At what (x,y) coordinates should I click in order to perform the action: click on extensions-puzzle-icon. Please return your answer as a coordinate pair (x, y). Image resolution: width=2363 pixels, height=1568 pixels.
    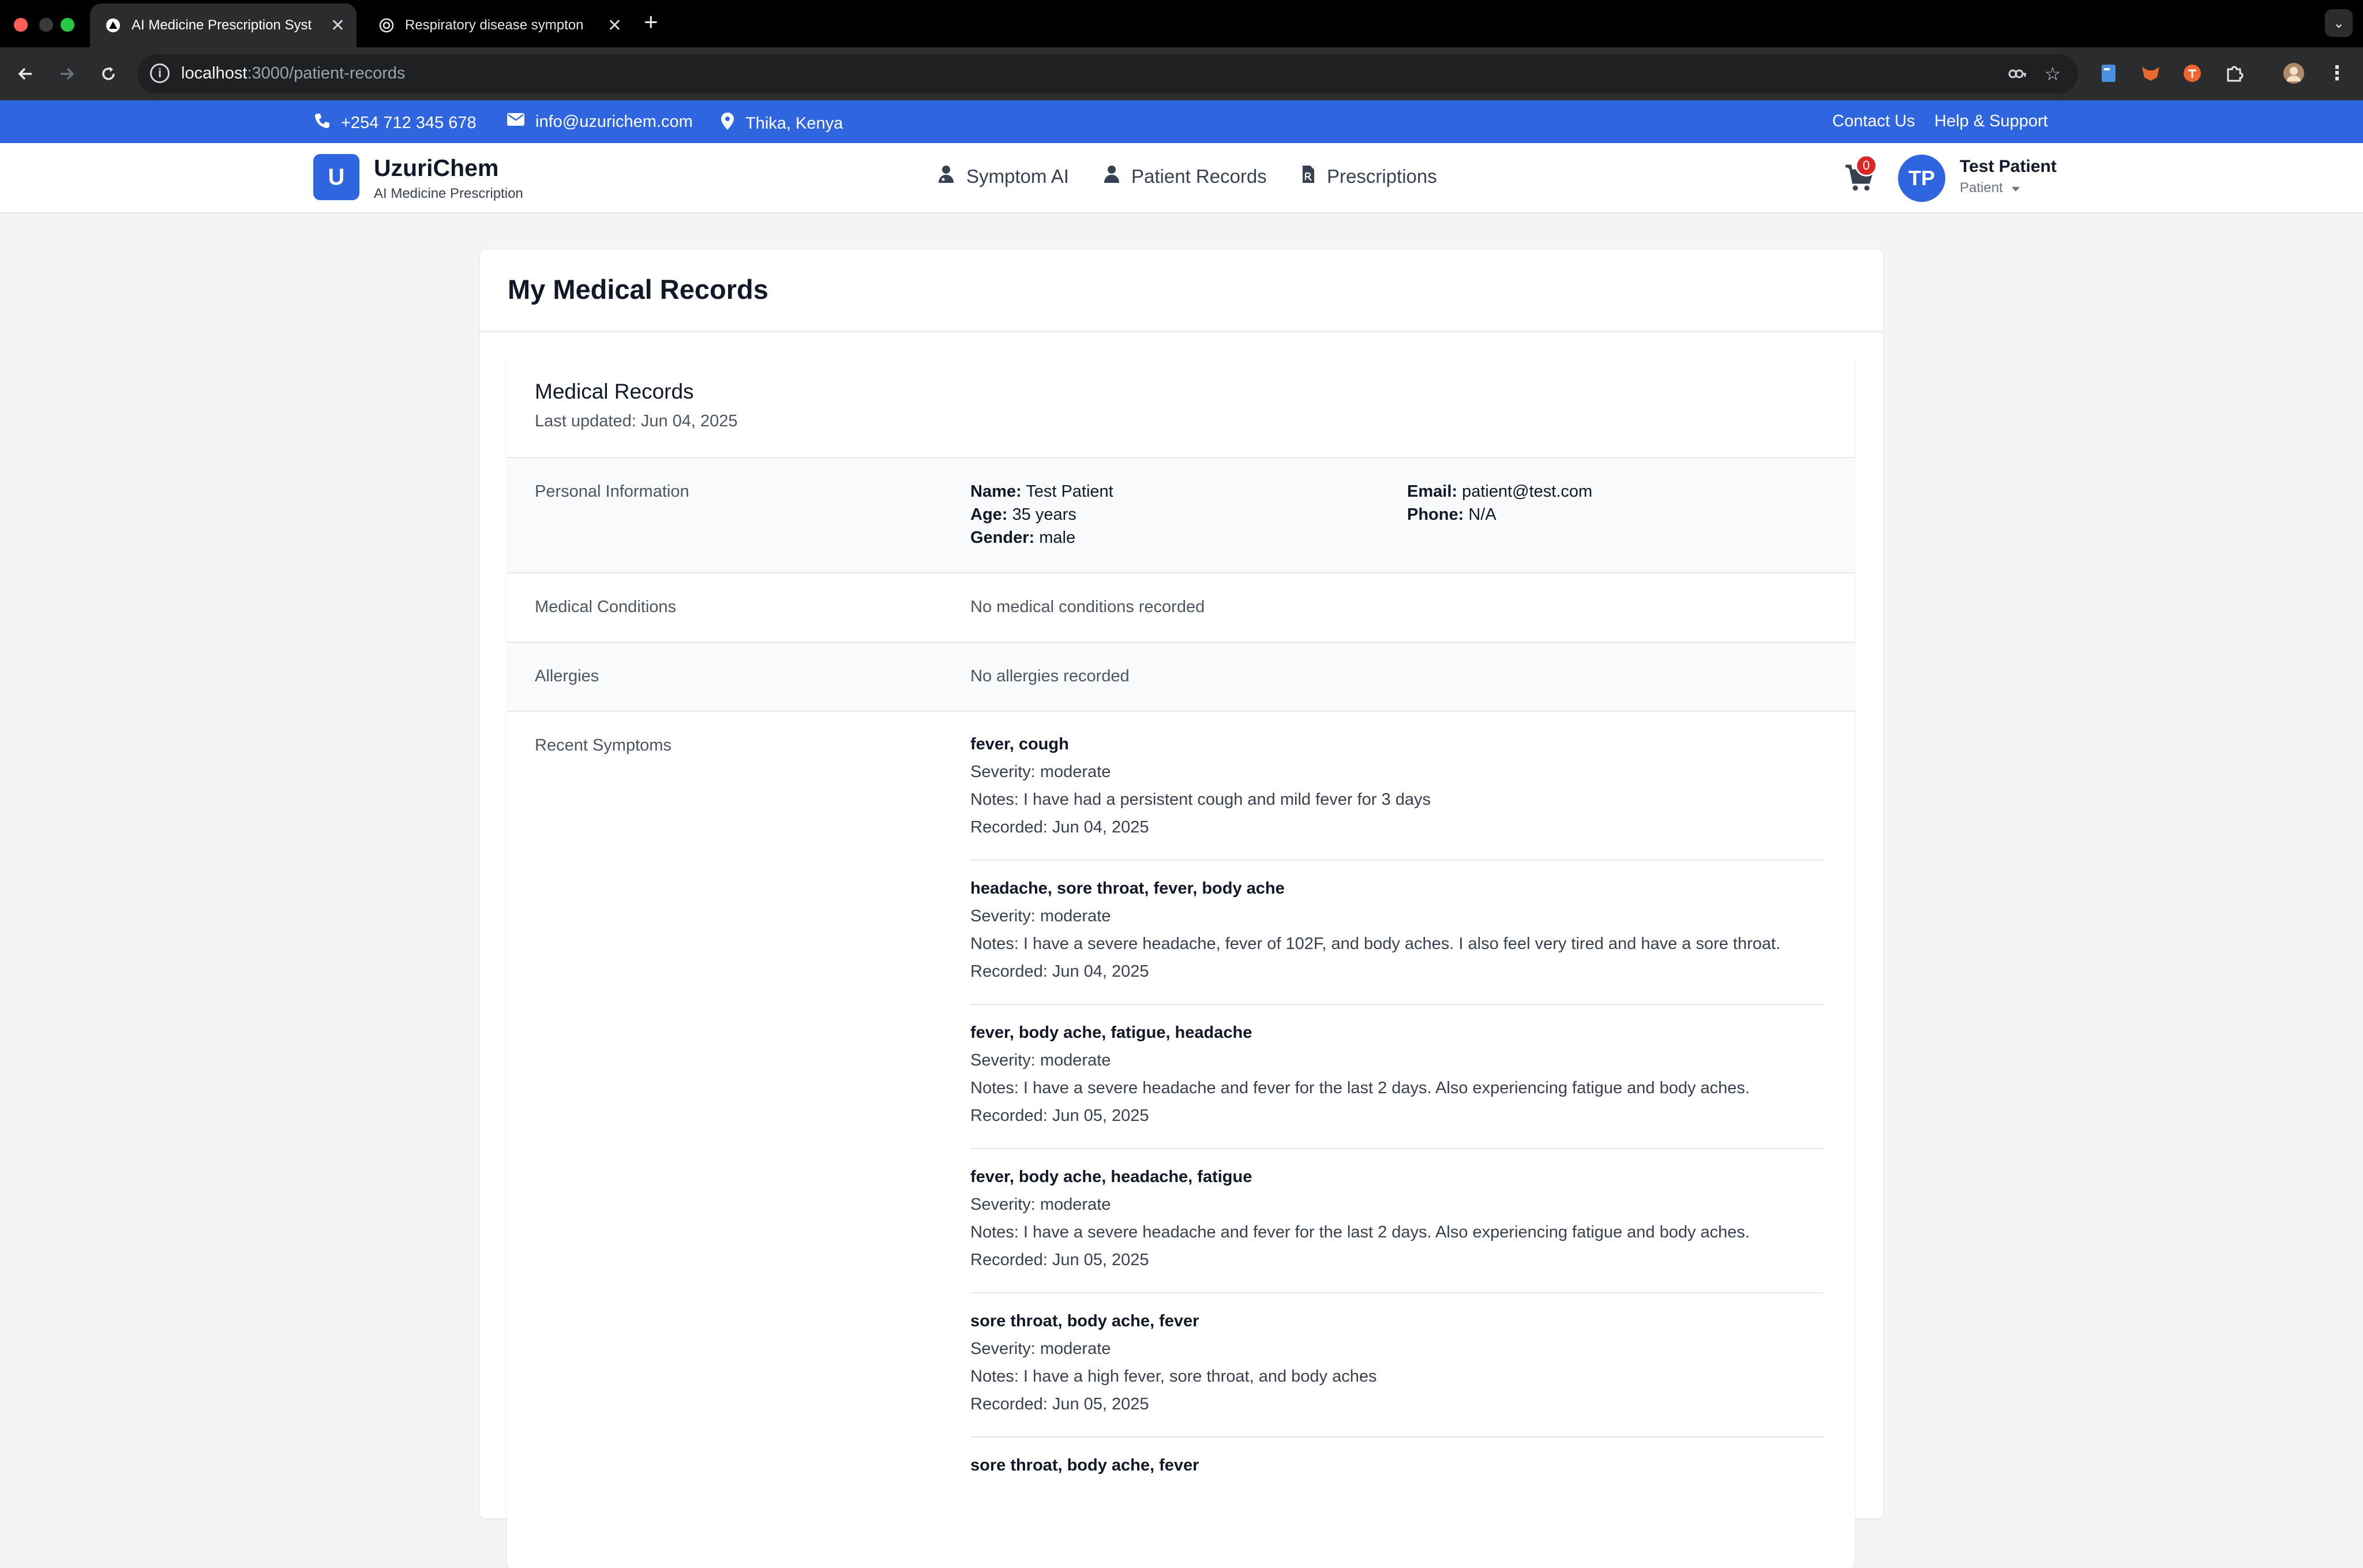
    Looking at the image, I should click on (2234, 73).